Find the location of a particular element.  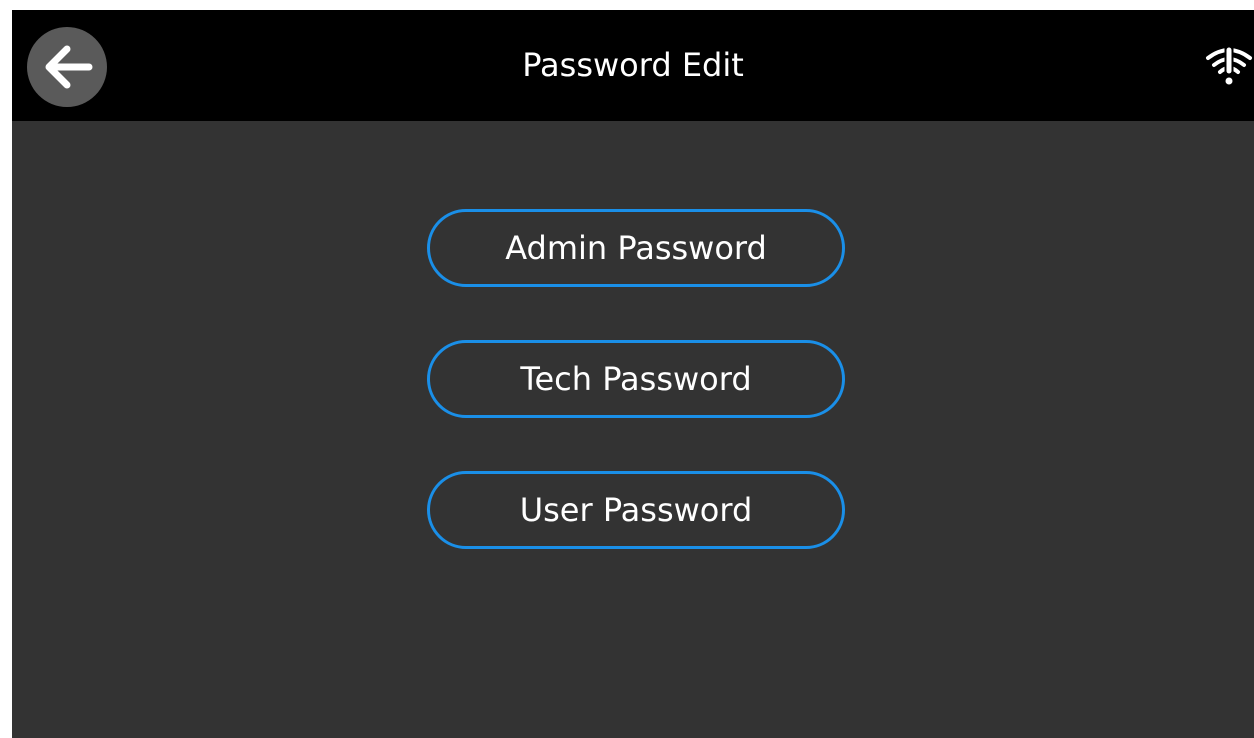

page-title: Password Edit is located at coordinates (633, 65).